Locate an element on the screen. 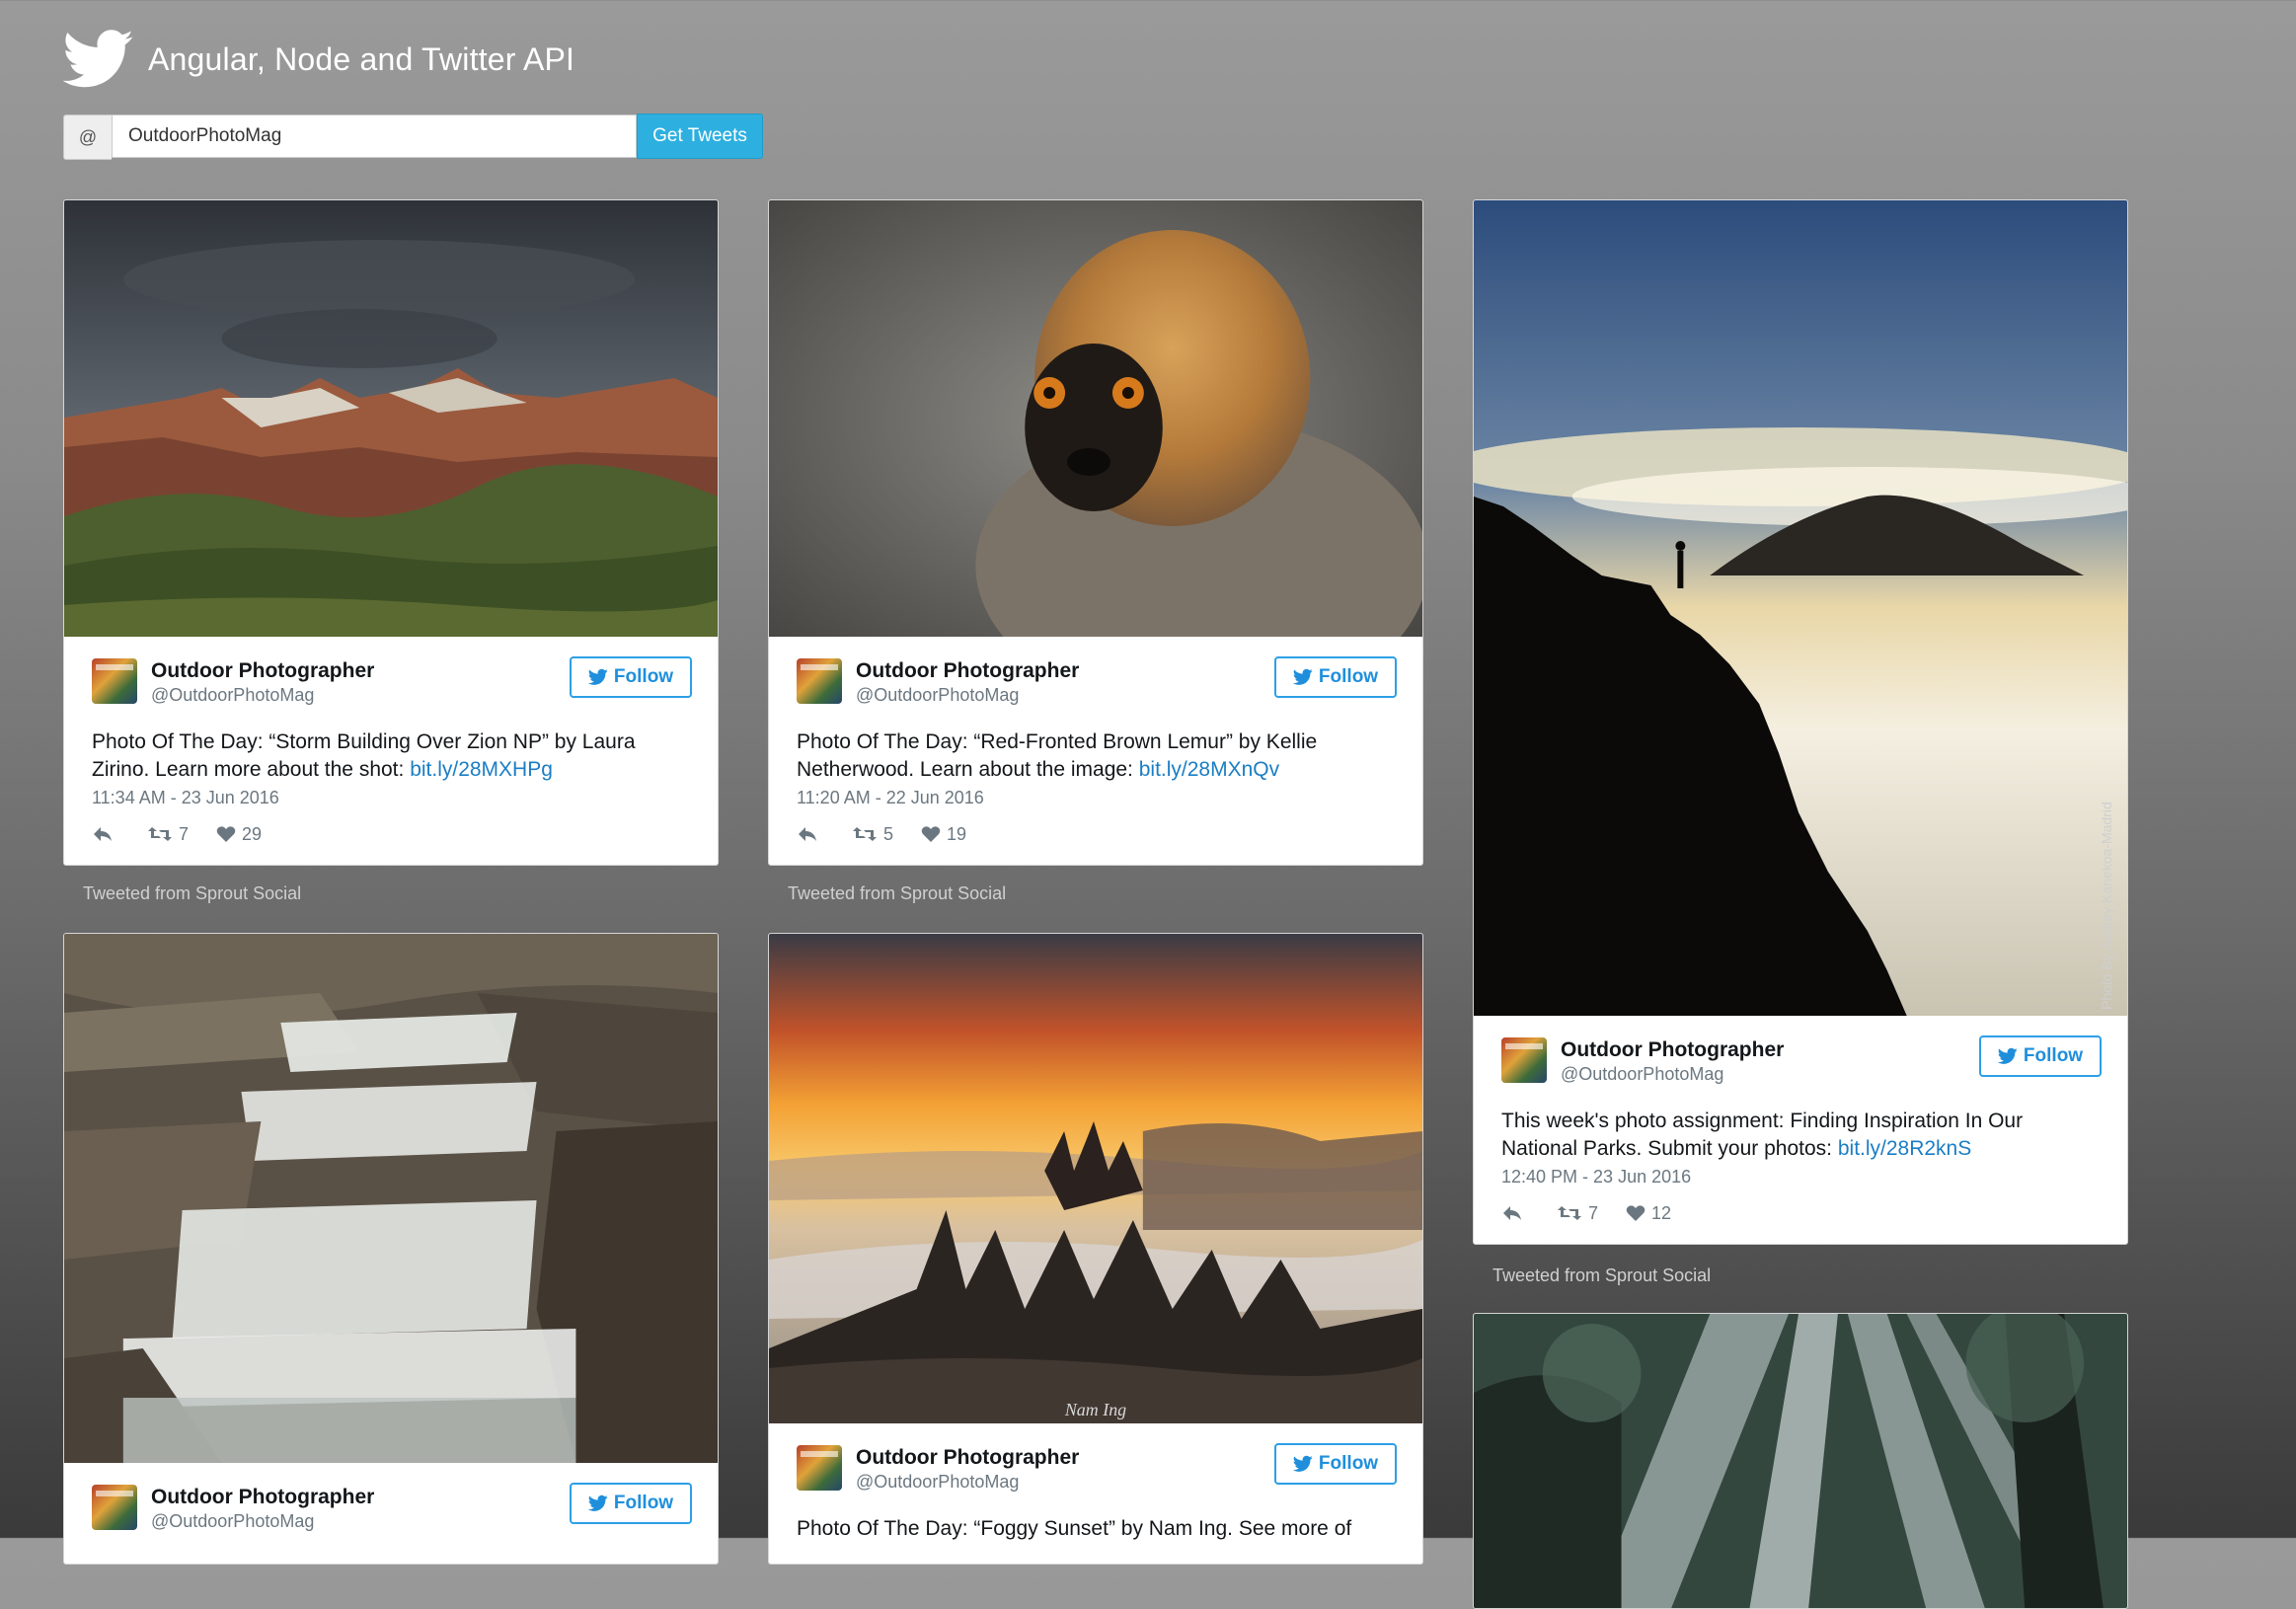 Image resolution: width=2296 pixels, height=1609 pixels. tweet-link: bit.ly/28R2knS is located at coordinates (1904, 1148).